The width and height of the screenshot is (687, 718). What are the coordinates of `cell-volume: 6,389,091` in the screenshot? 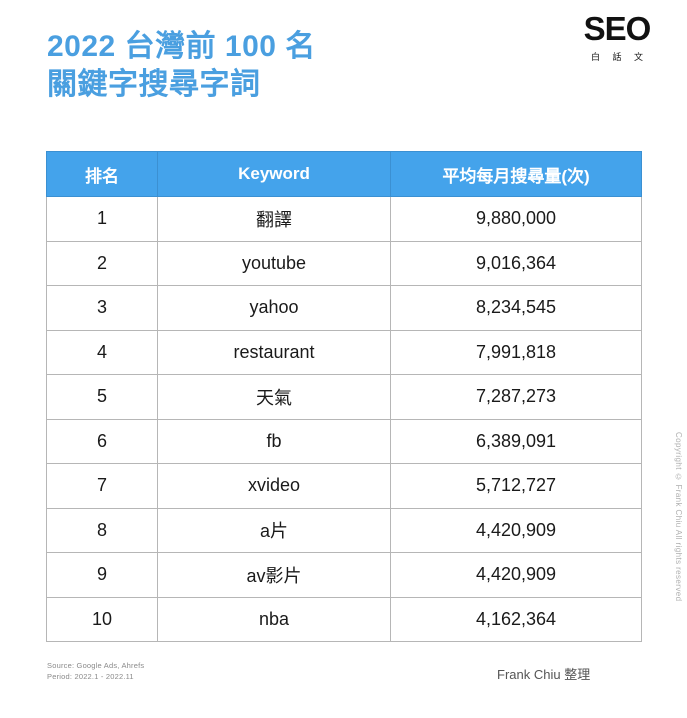 It's located at (516, 441).